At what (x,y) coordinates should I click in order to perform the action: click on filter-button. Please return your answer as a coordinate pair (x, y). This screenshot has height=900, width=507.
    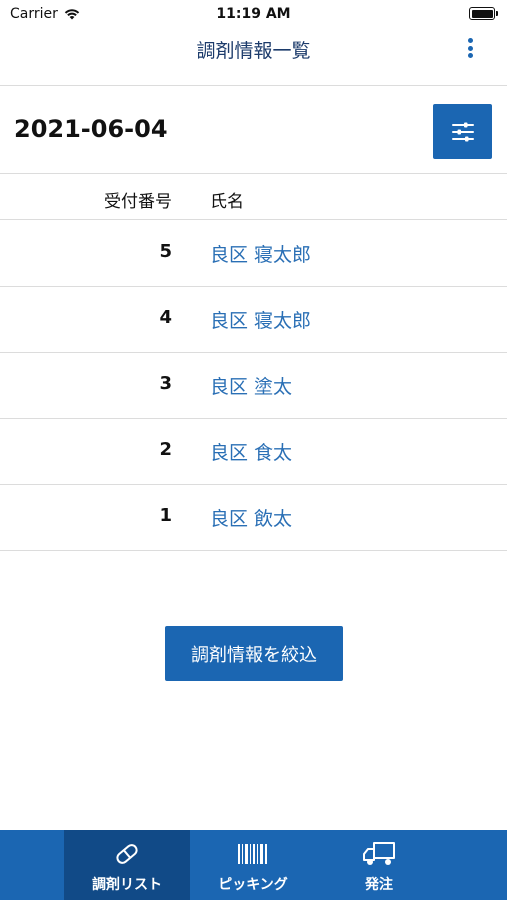
    Looking at the image, I should click on (462, 131).